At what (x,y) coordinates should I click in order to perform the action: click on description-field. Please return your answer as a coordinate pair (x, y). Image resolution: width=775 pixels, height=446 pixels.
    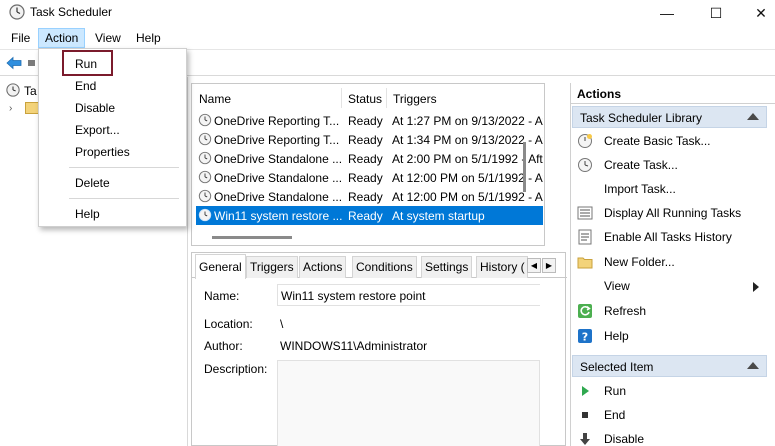
    Looking at the image, I should click on (408, 403).